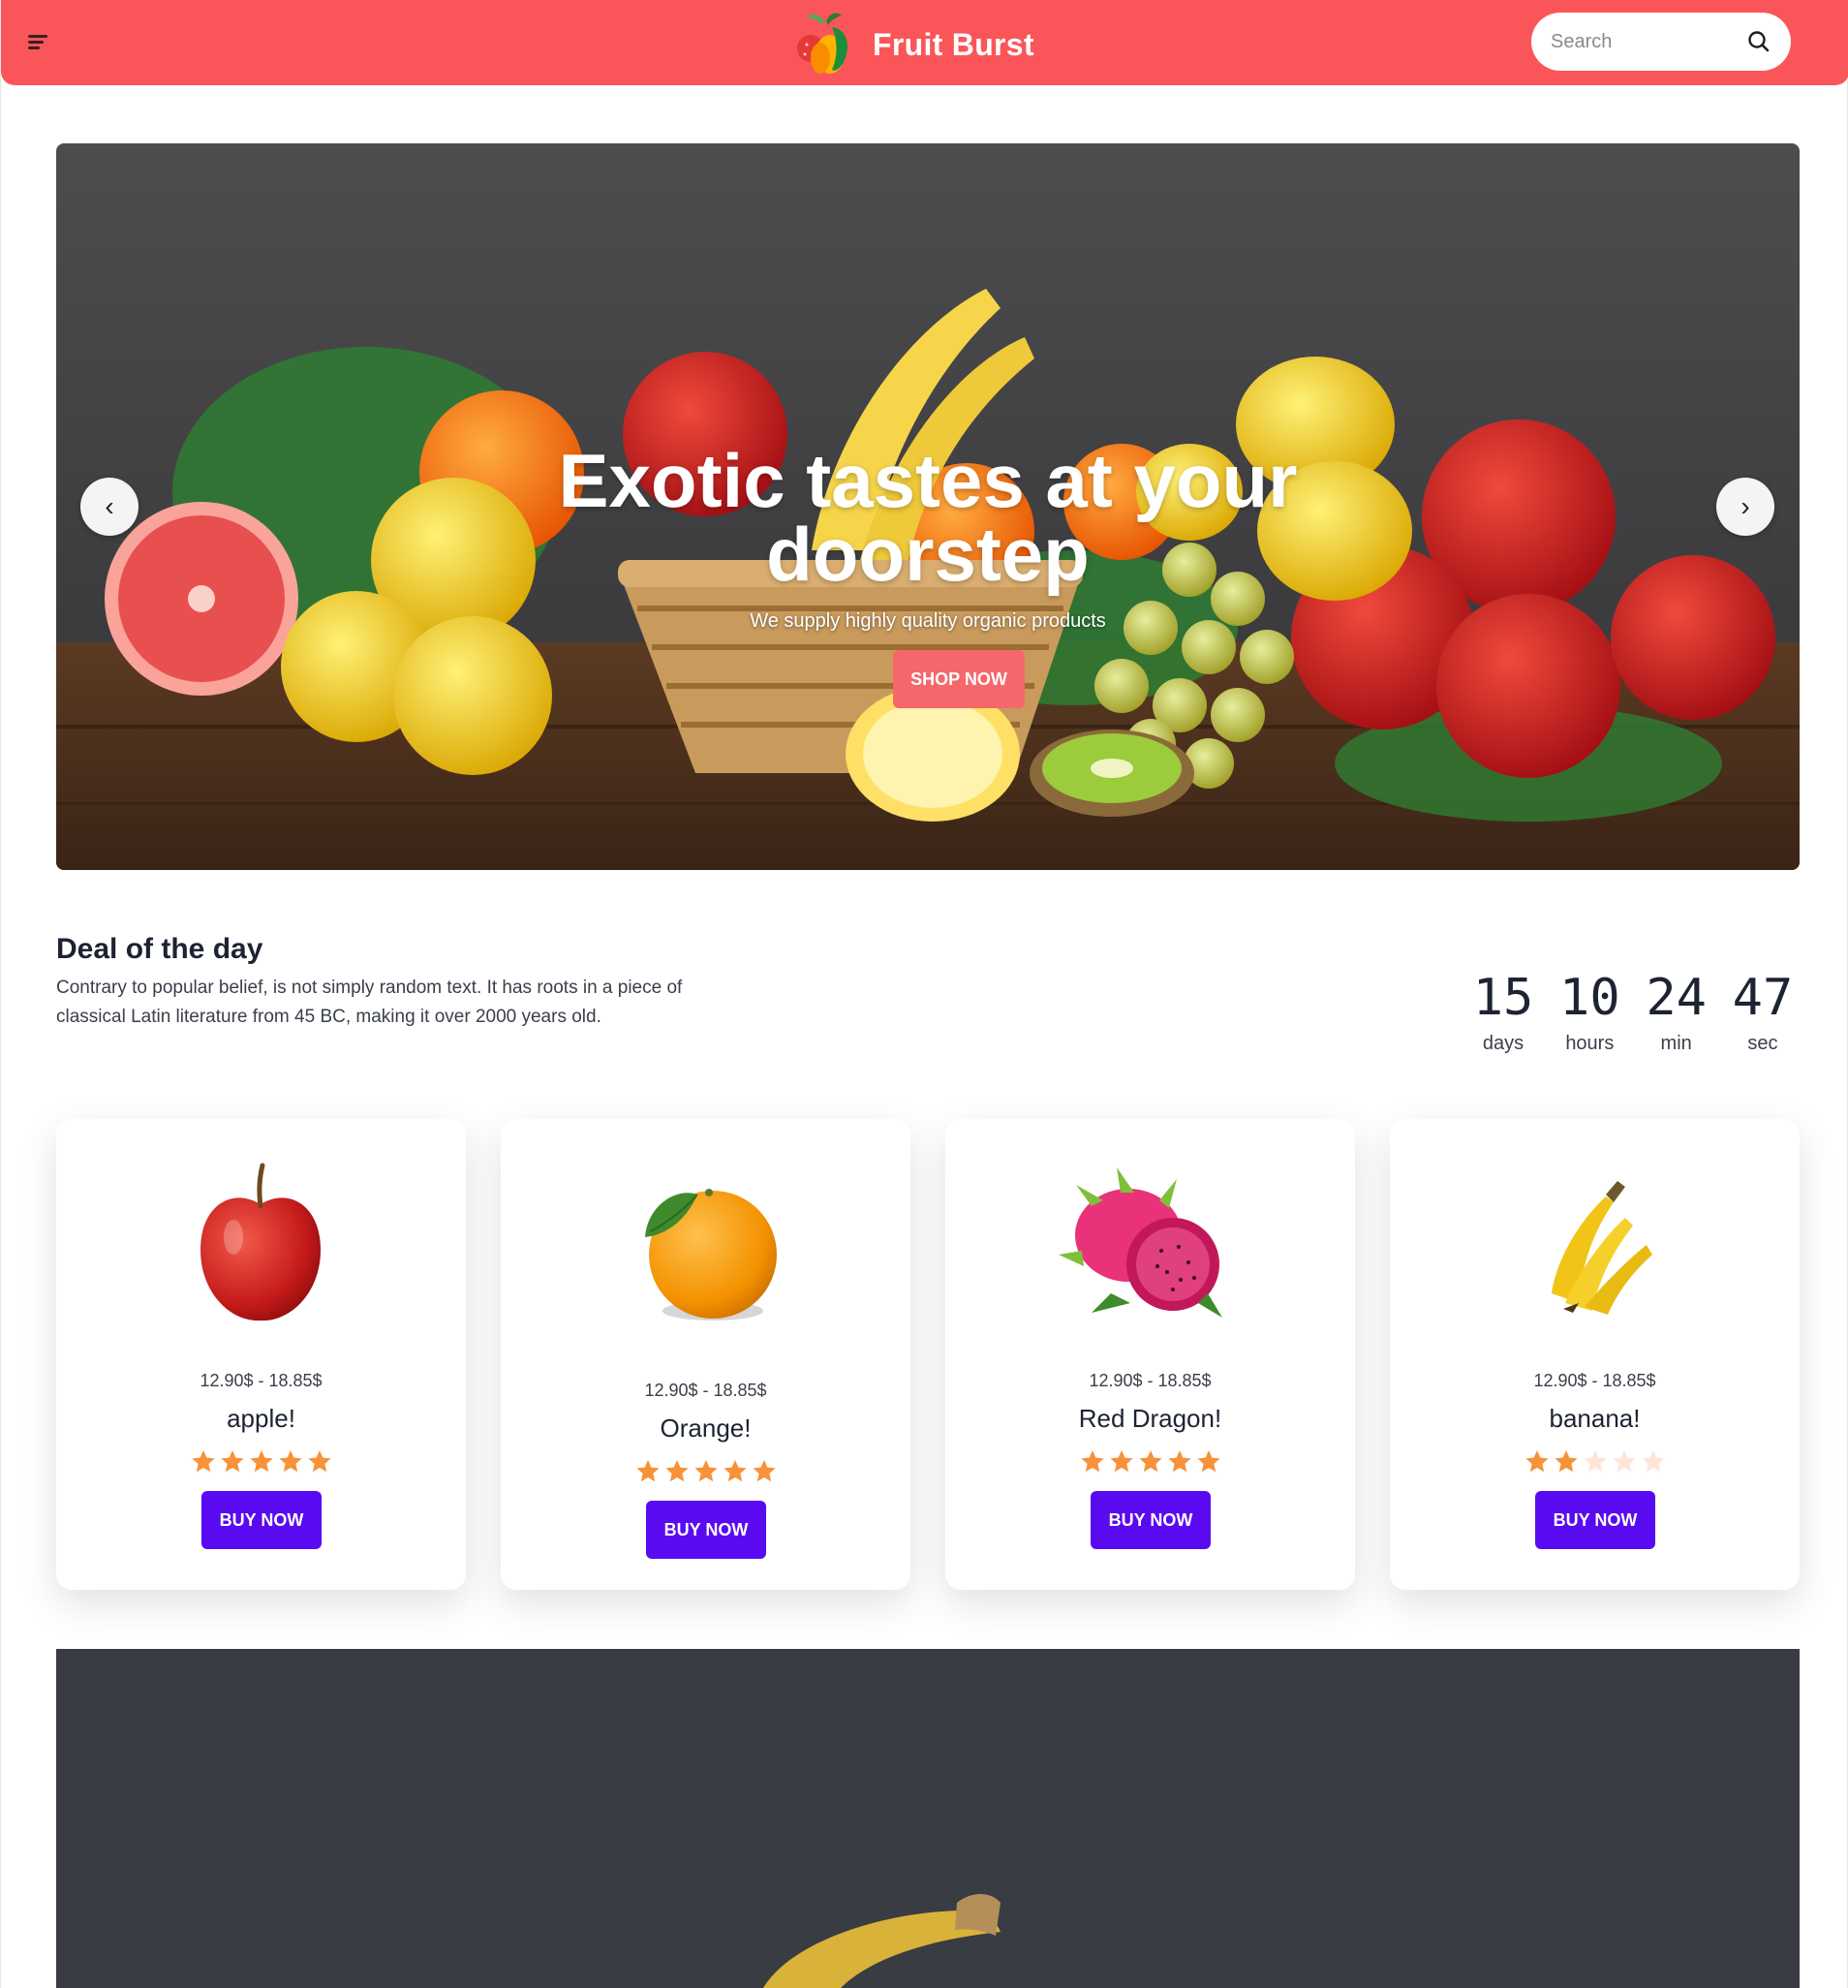 The height and width of the screenshot is (1988, 1848). I want to click on apple-icon, so click(261, 1245).